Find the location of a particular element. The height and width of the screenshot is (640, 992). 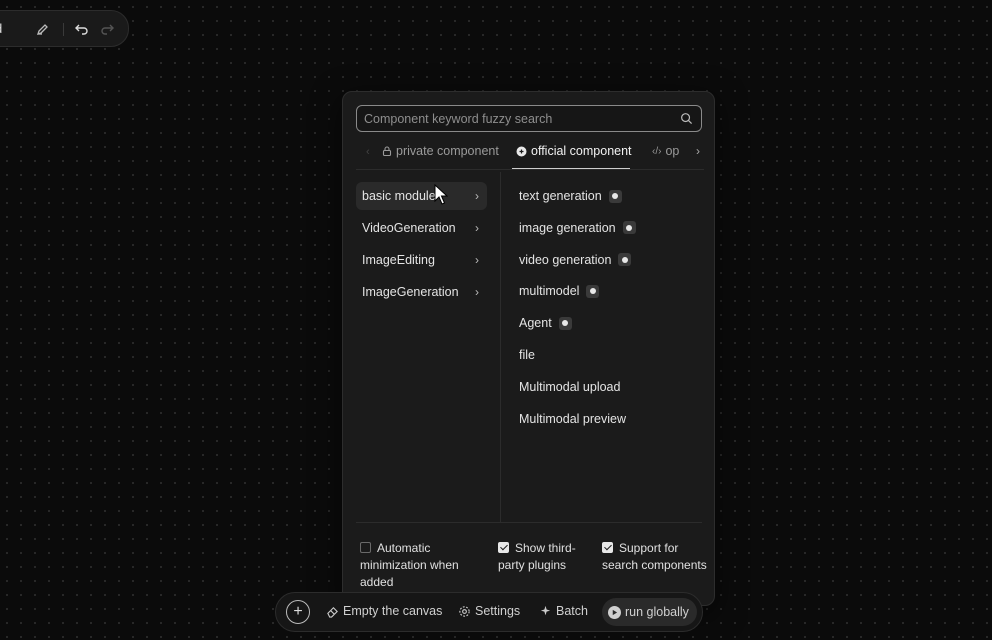

tab-official-component: official component is located at coordinates (574, 151).